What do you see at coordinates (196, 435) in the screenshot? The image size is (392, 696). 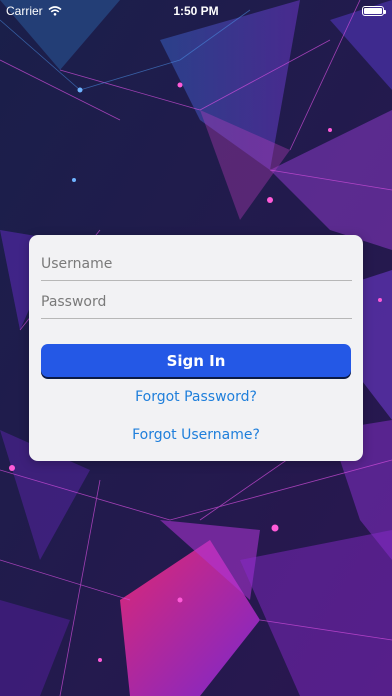 I see `forgot-username-link: Forgot Username?` at bounding box center [196, 435].